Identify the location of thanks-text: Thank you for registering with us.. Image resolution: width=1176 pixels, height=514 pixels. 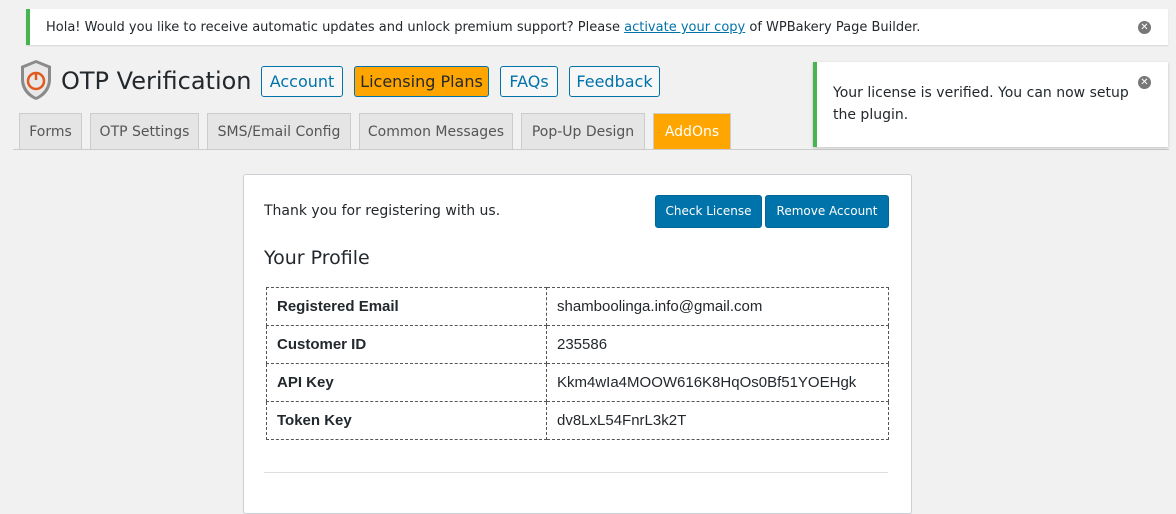
(382, 211).